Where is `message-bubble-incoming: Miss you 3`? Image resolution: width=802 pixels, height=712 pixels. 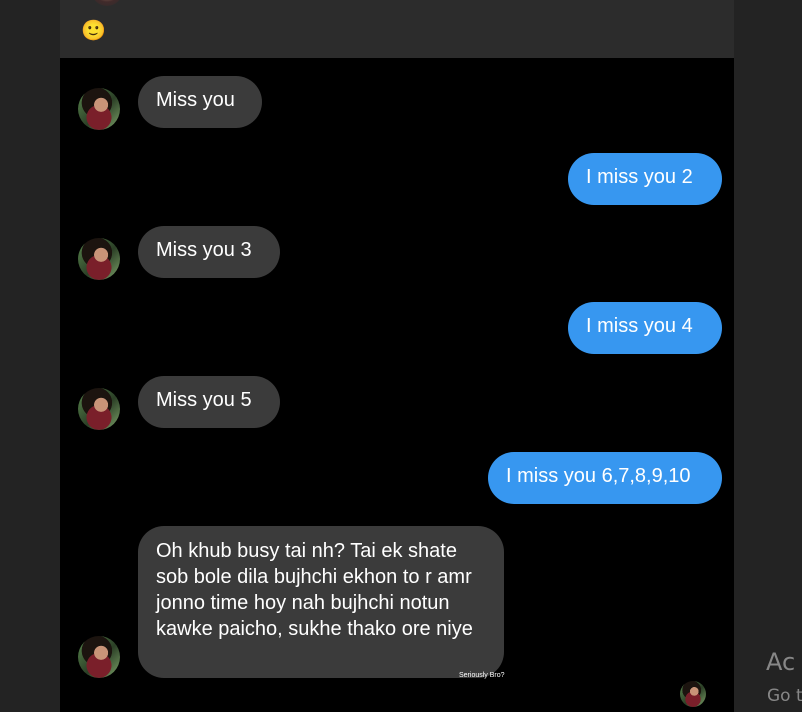
message-bubble-incoming: Miss you 3 is located at coordinates (209, 252).